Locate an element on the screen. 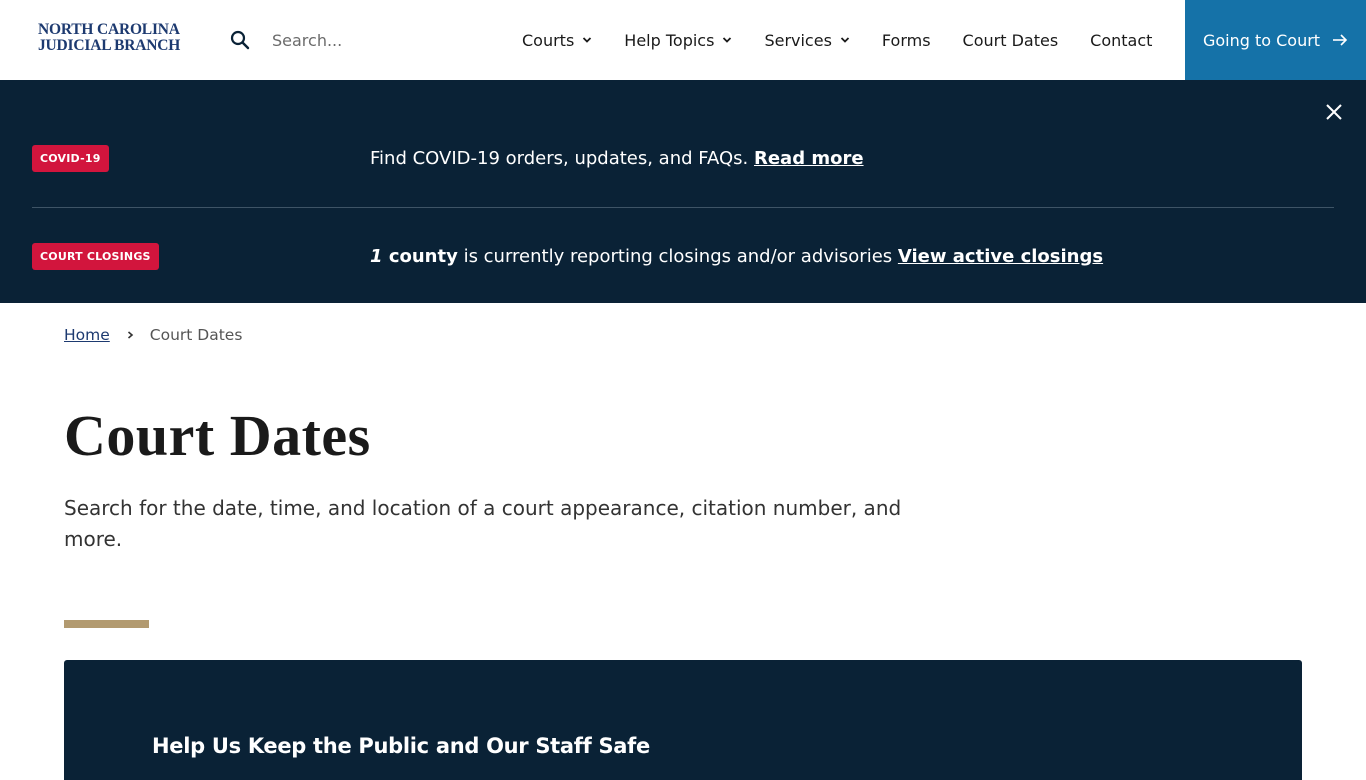  nav-court-dates: Court Dates is located at coordinates (1011, 40).